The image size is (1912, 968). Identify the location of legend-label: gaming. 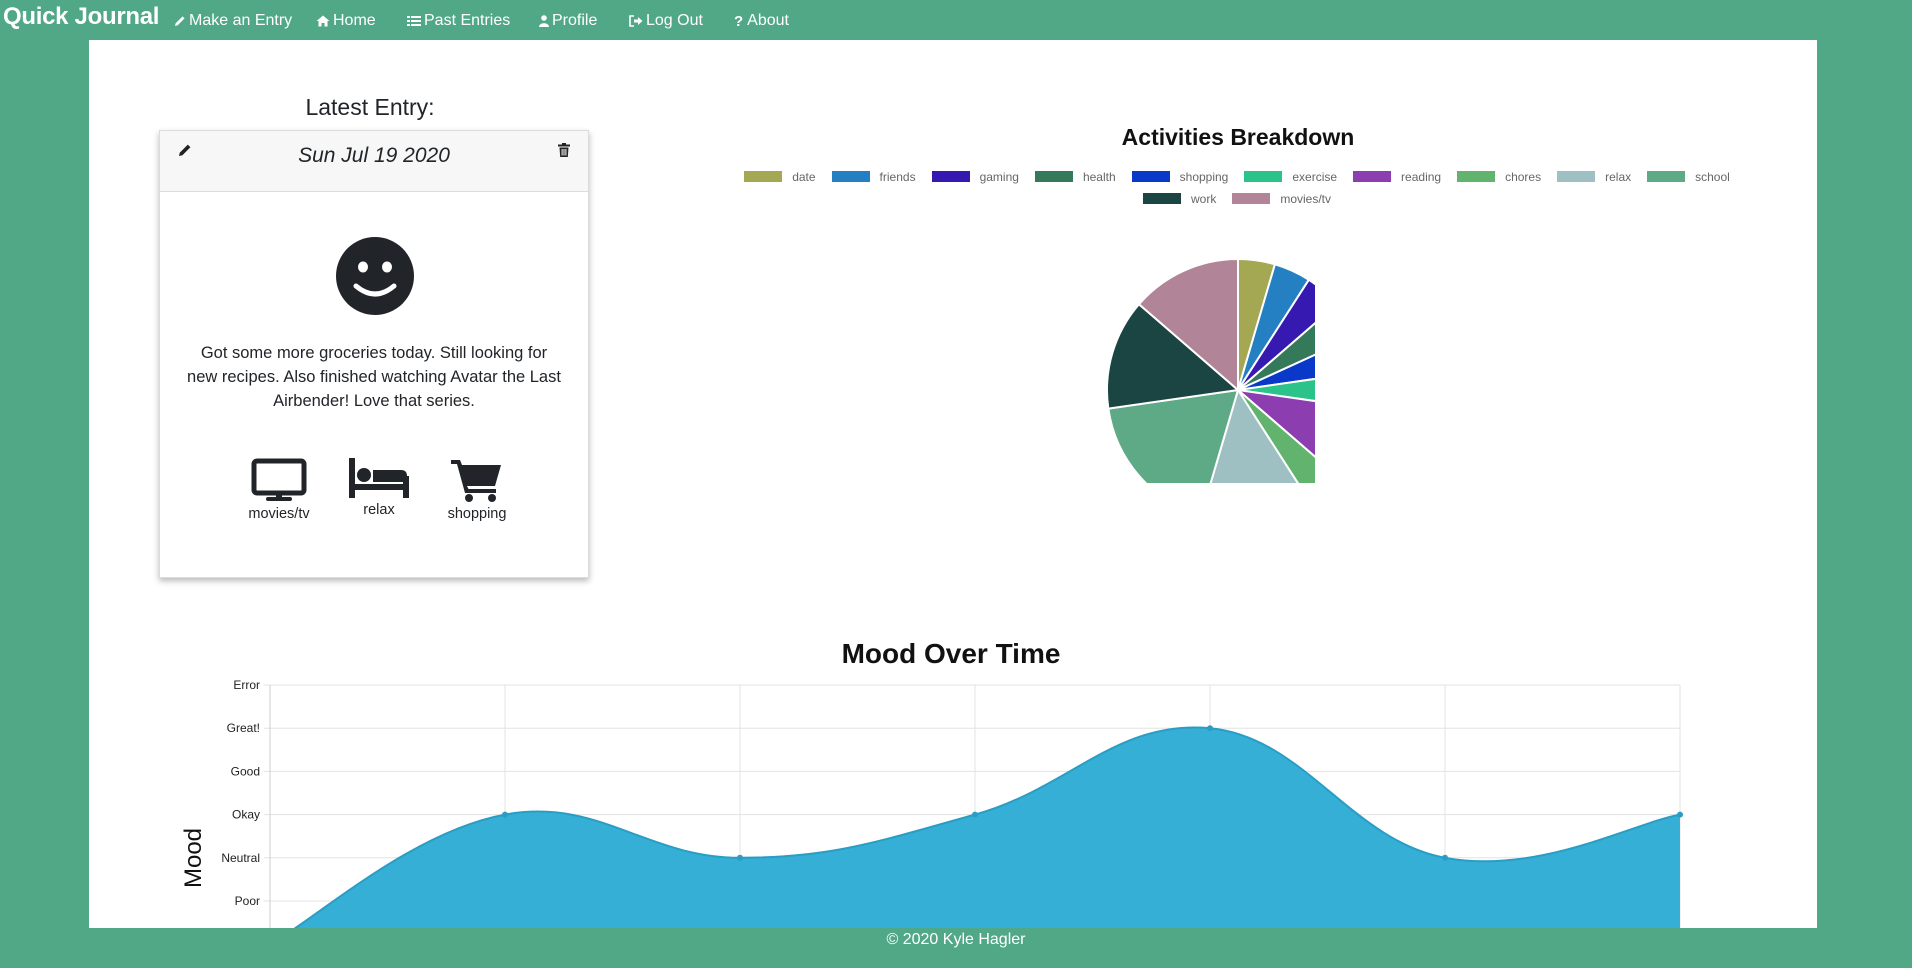
(999, 176).